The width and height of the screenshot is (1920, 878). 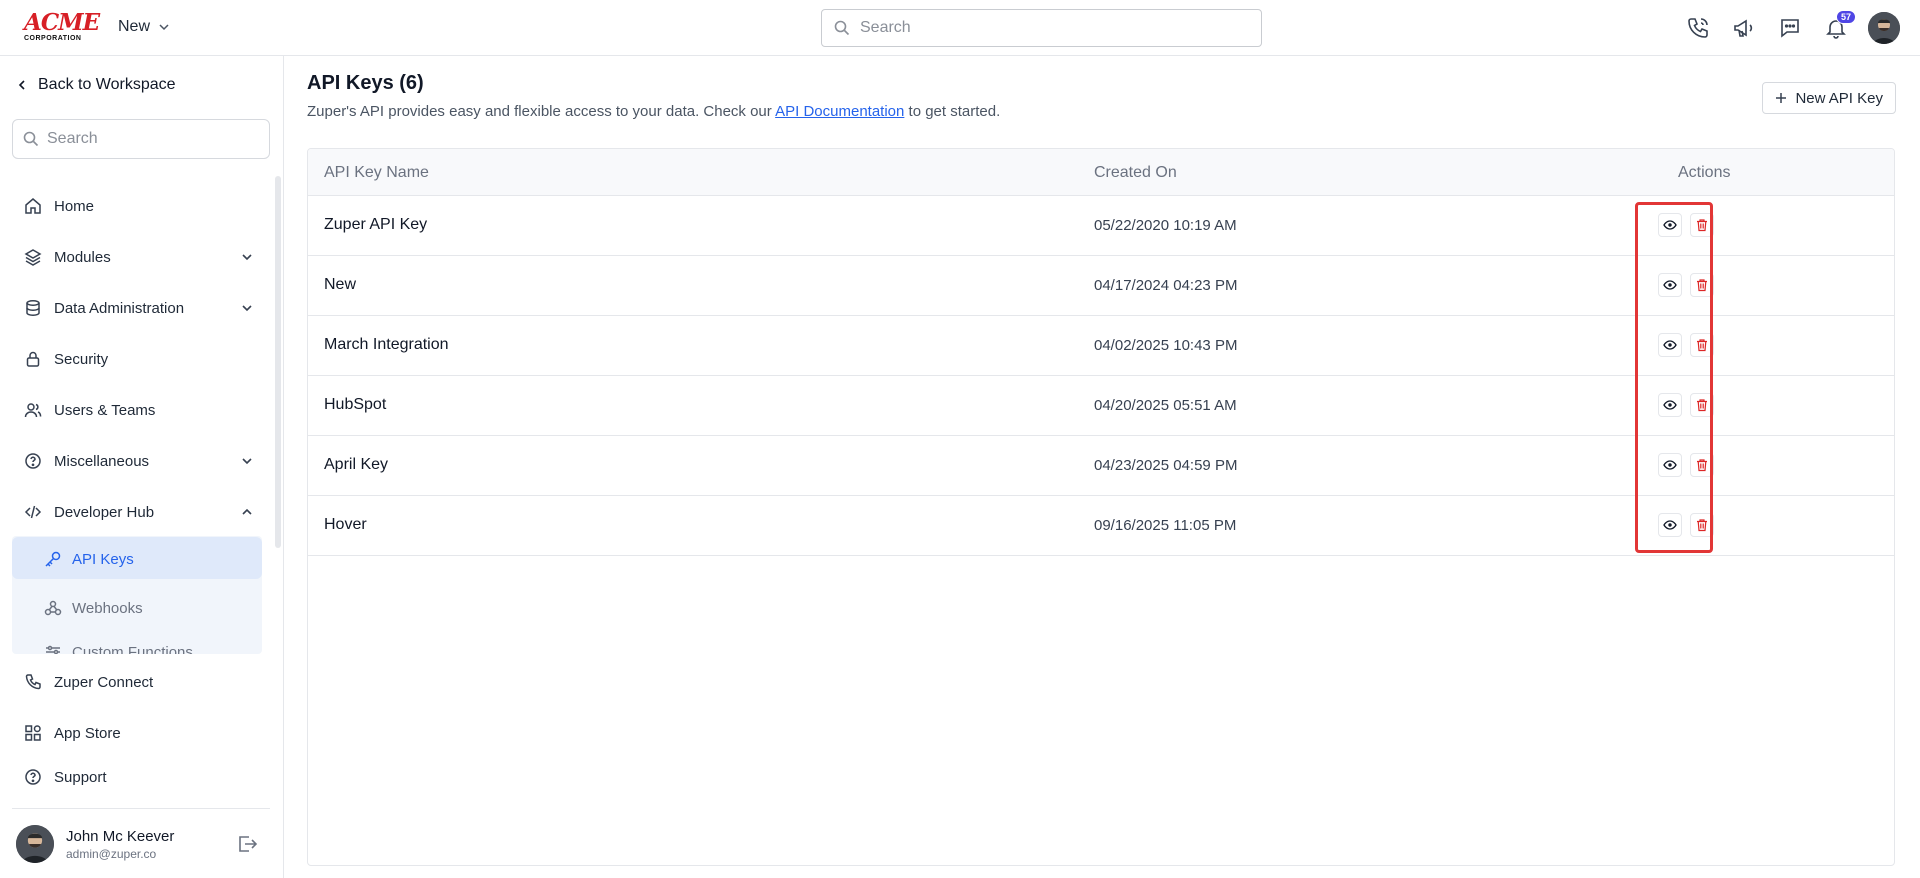 I want to click on sidebar-item-label: Data Administration, so click(x=119, y=308).